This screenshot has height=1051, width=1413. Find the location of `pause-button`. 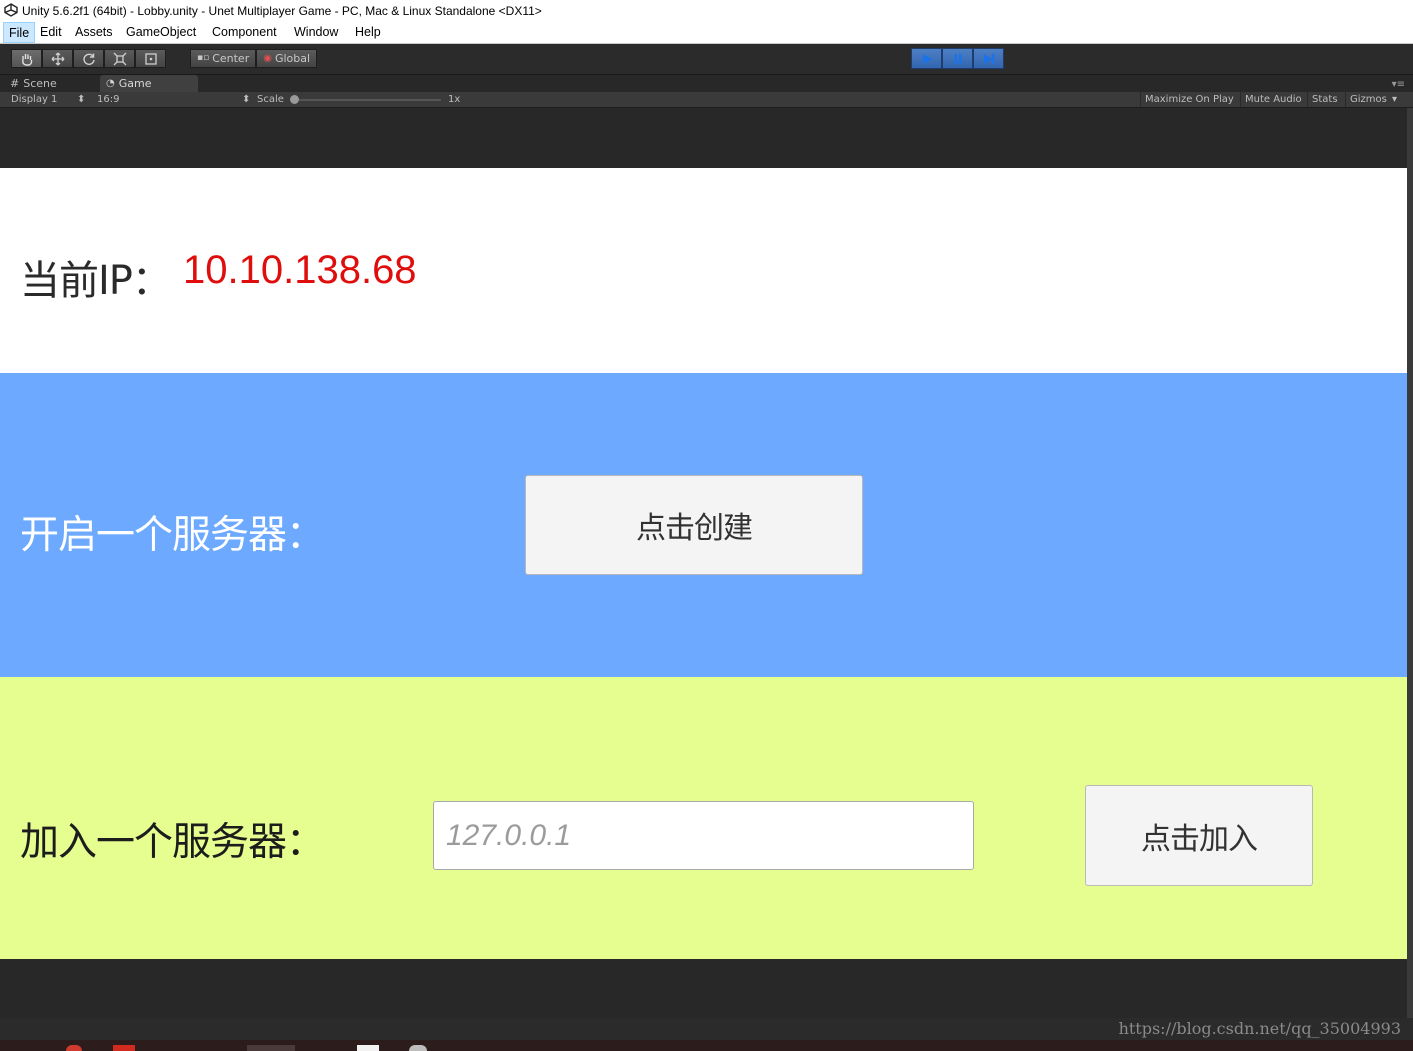

pause-button is located at coordinates (957, 58).